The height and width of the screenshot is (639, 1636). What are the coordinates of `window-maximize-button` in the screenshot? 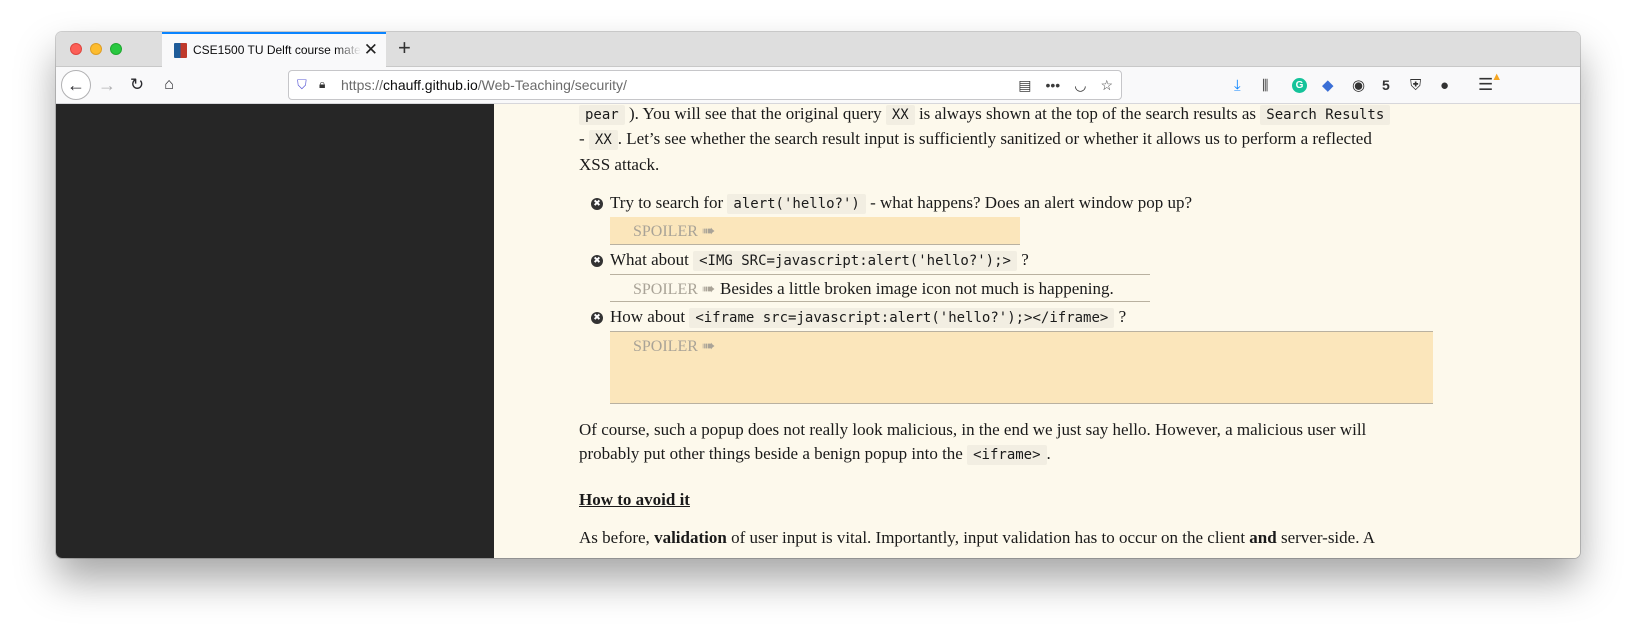 It's located at (116, 49).